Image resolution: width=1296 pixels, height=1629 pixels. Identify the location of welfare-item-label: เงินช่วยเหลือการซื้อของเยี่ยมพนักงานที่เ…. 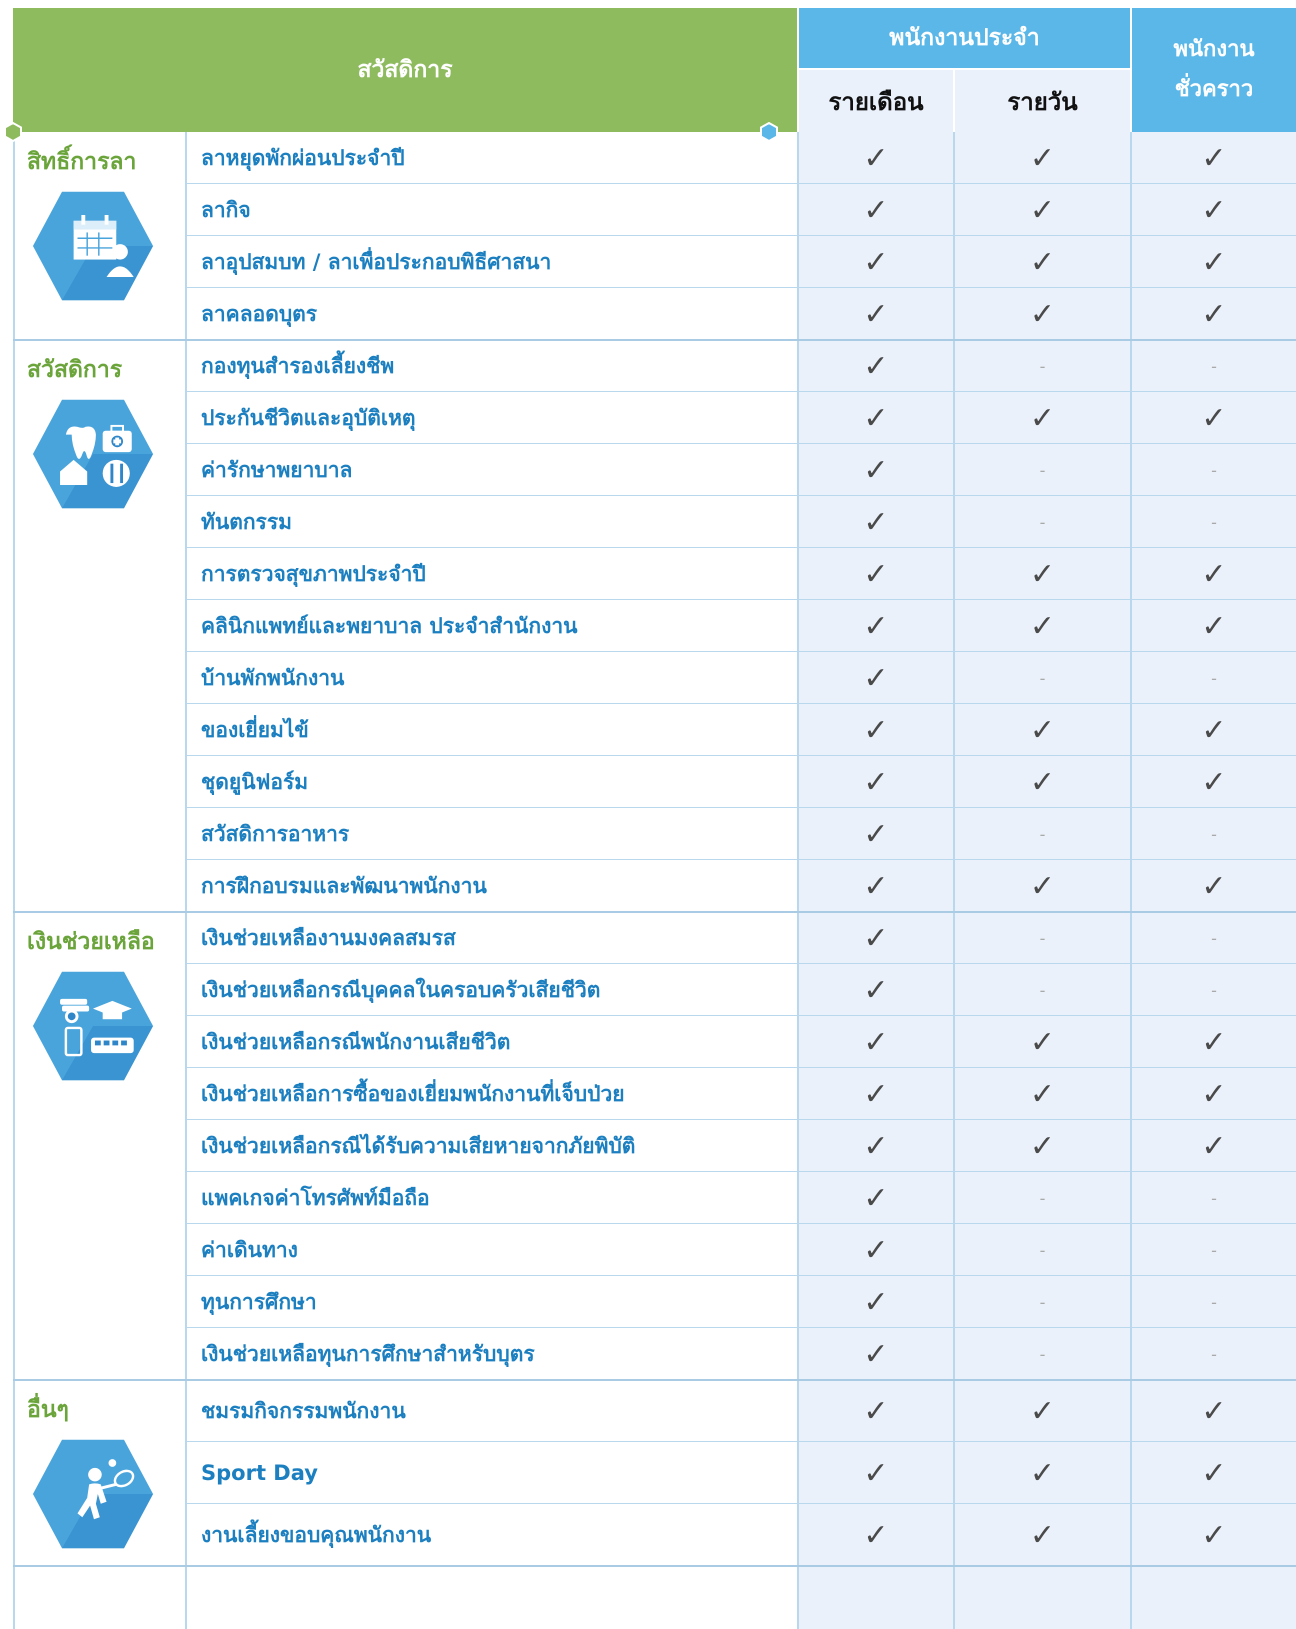
(413, 1093).